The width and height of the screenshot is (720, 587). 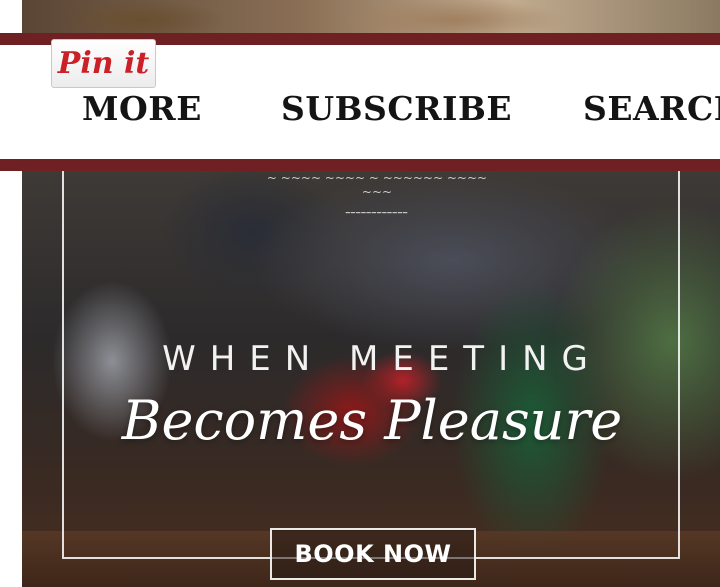 I want to click on hero-script-text: Becomes Pleasure, so click(x=372, y=420).